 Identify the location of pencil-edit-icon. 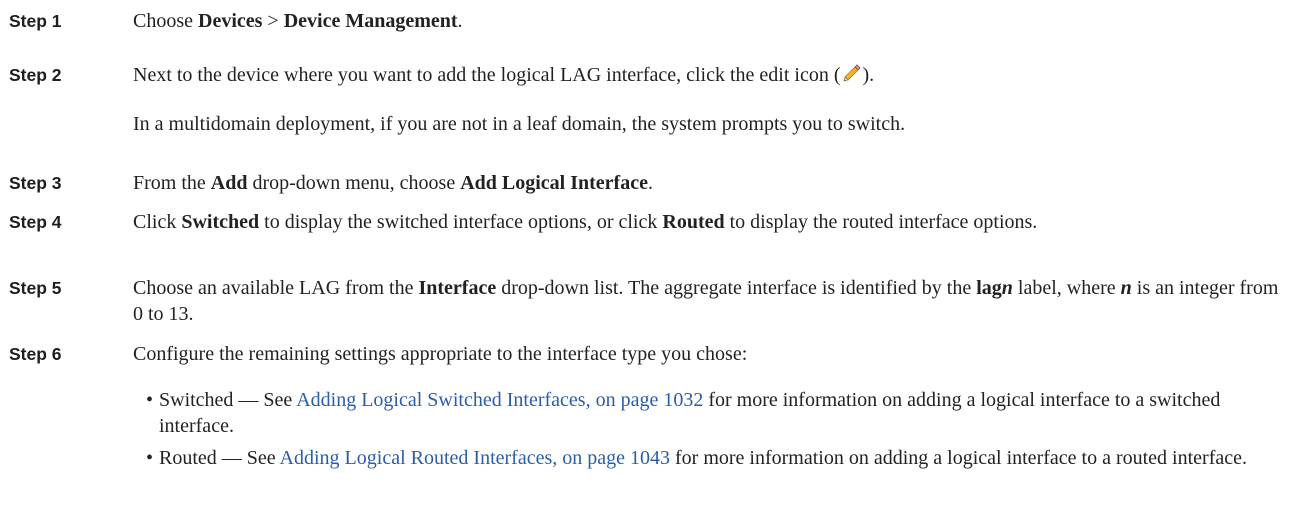
(852, 76).